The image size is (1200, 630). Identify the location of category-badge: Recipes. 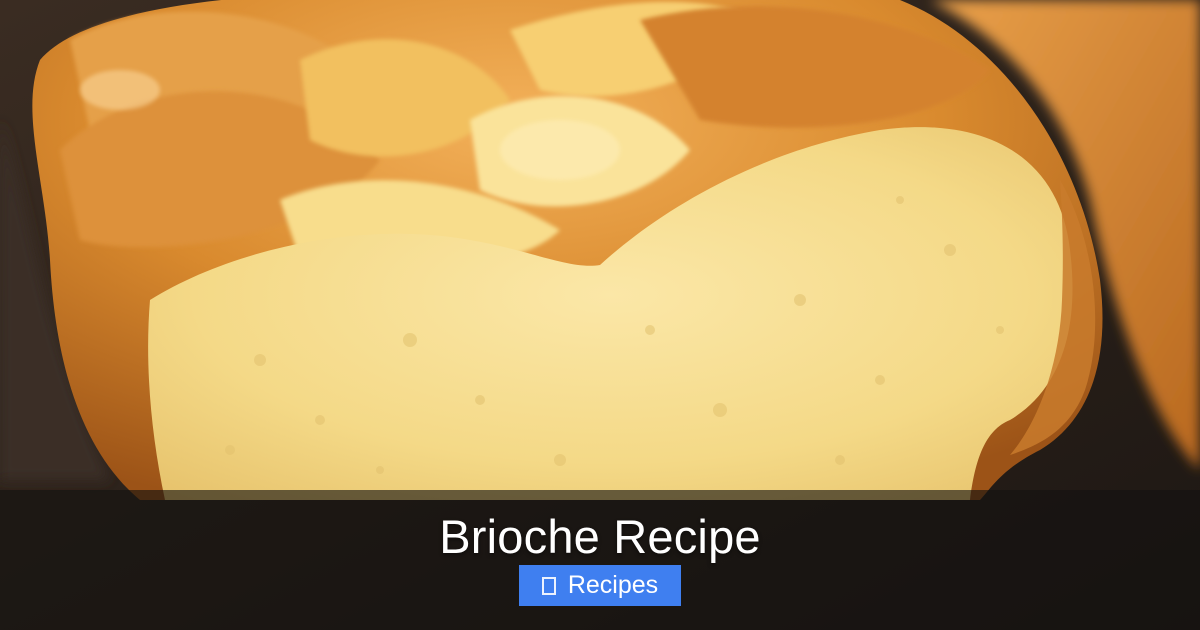
(600, 585).